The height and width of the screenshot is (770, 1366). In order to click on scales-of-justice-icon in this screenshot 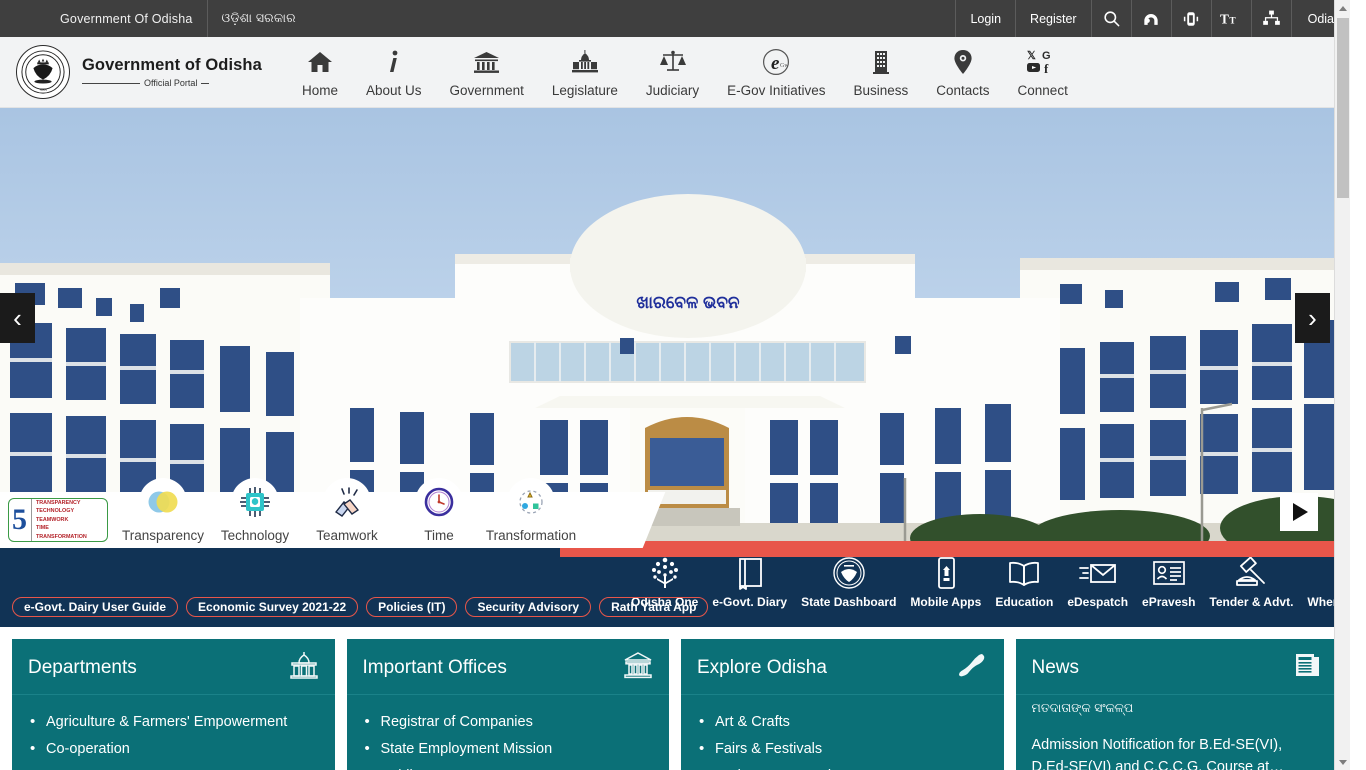, I will do `click(673, 62)`.